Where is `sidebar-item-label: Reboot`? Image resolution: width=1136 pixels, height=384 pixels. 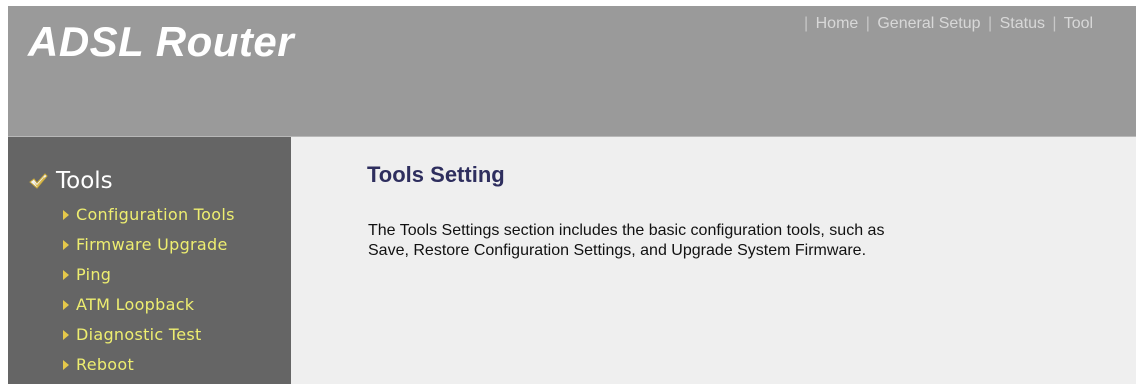
sidebar-item-label: Reboot is located at coordinates (105, 364).